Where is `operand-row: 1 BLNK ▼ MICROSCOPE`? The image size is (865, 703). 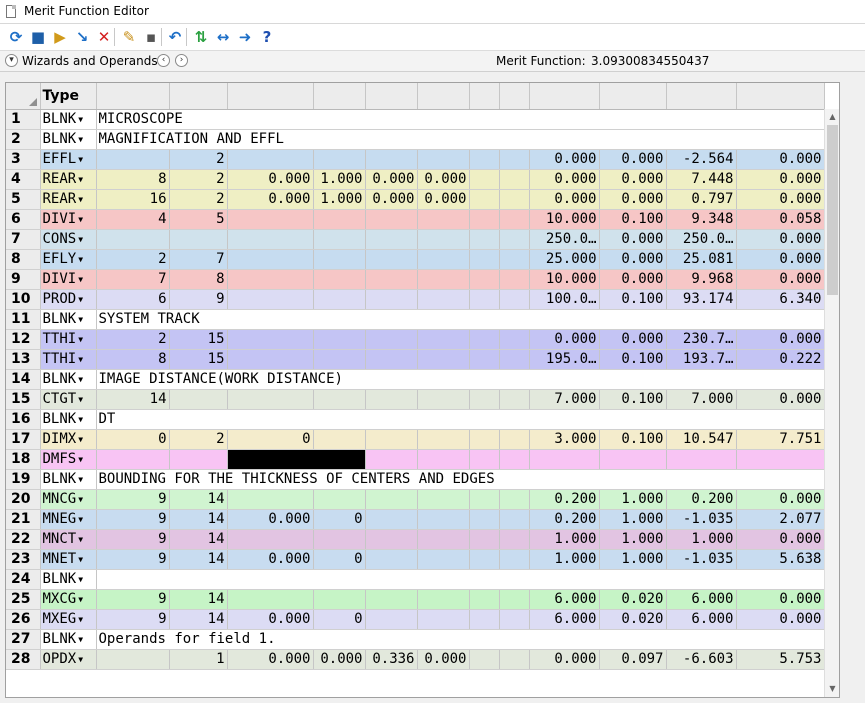 operand-row: 1 BLNK ▼ MICROSCOPE is located at coordinates (415, 119).